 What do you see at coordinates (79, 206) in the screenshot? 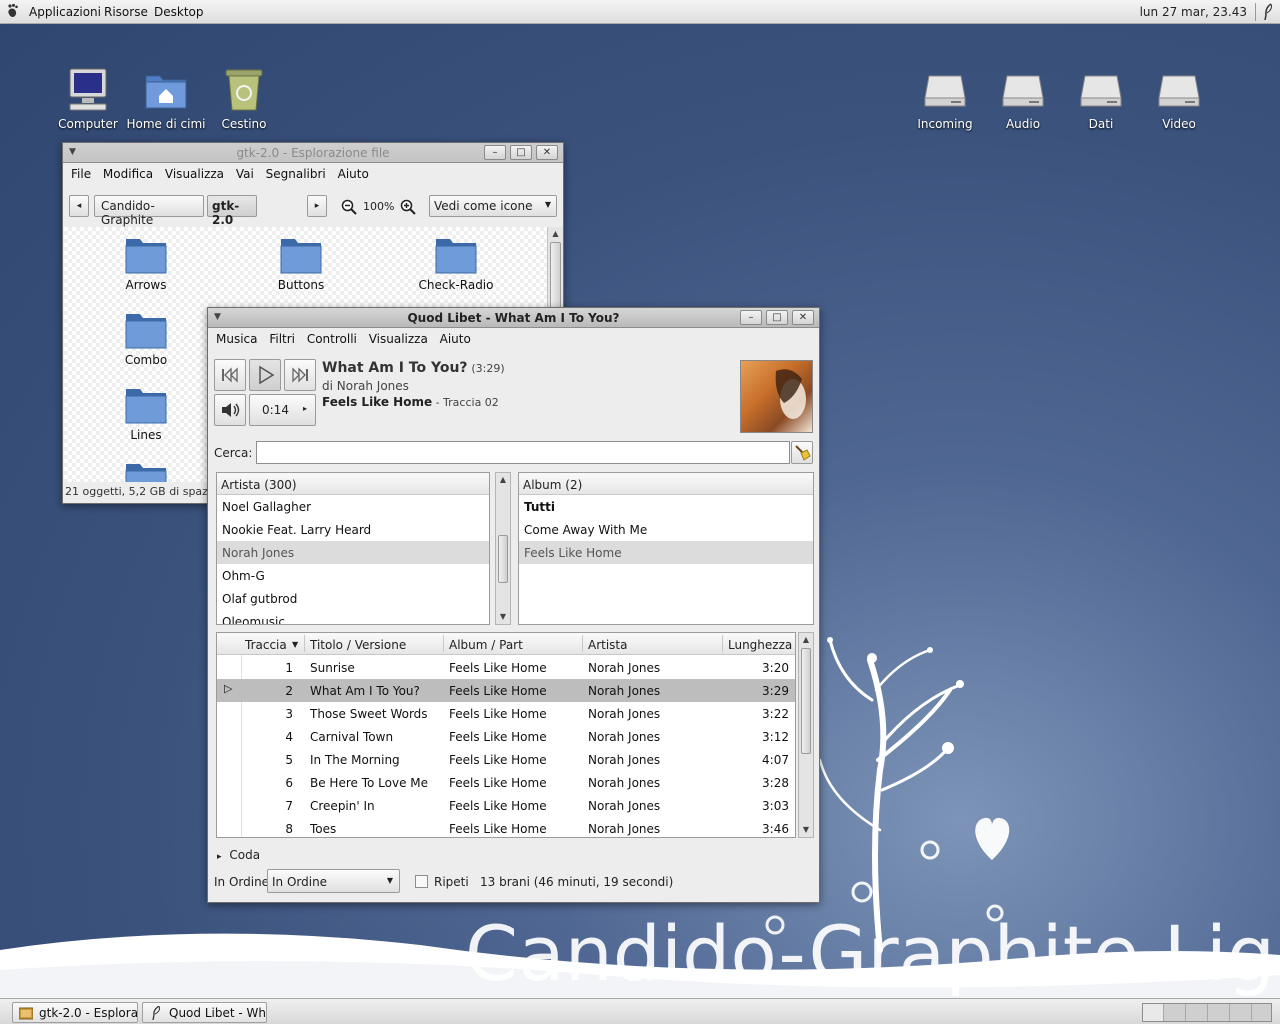
I see `path-back-button: ◂` at bounding box center [79, 206].